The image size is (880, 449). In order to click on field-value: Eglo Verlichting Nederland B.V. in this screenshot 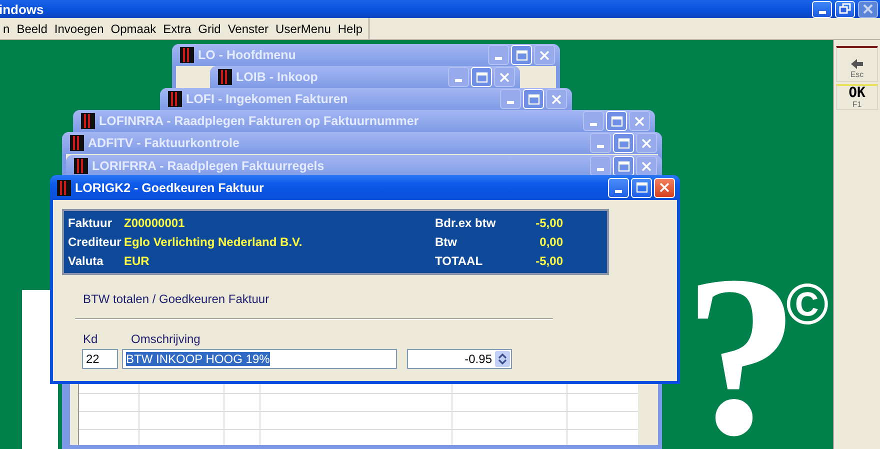, I will do `click(214, 241)`.